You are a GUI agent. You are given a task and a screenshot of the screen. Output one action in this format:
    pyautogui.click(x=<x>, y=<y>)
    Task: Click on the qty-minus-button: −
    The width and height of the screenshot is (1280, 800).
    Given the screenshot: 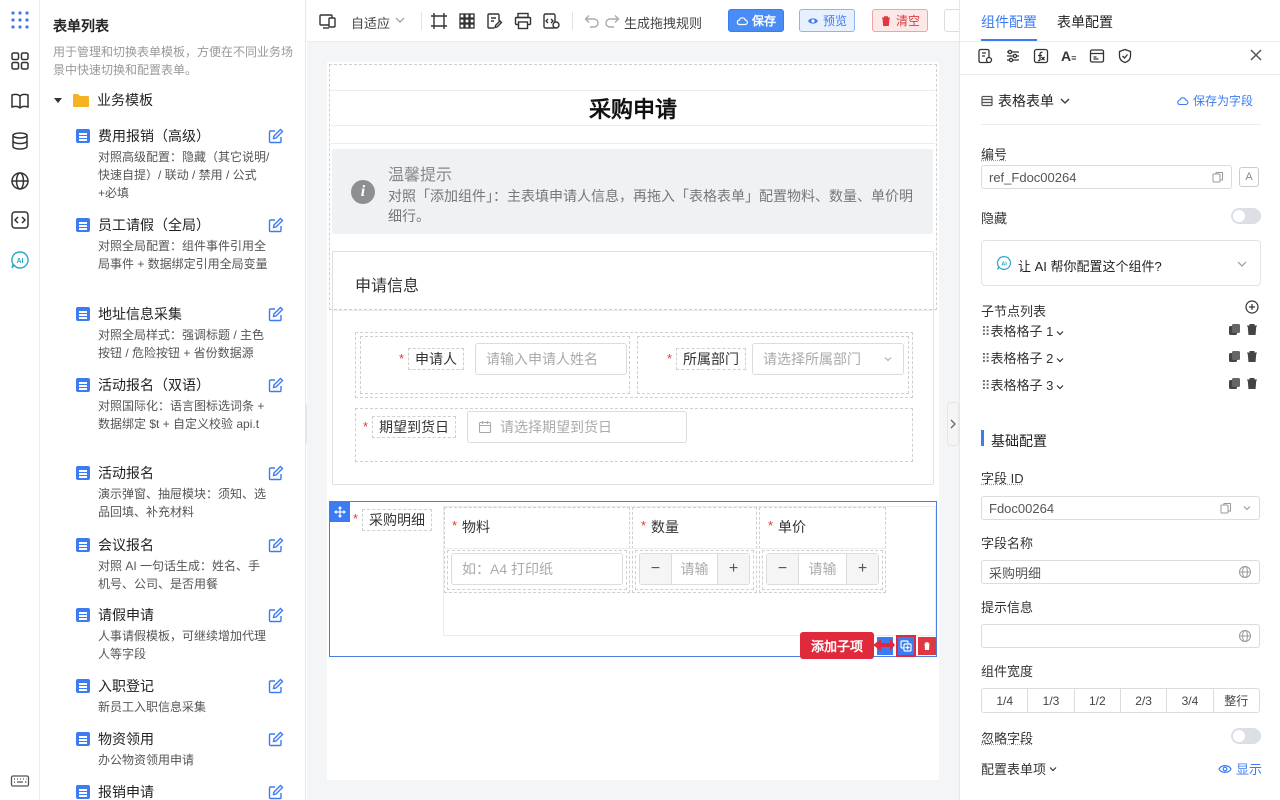 What is the action you would take?
    pyautogui.click(x=656, y=569)
    